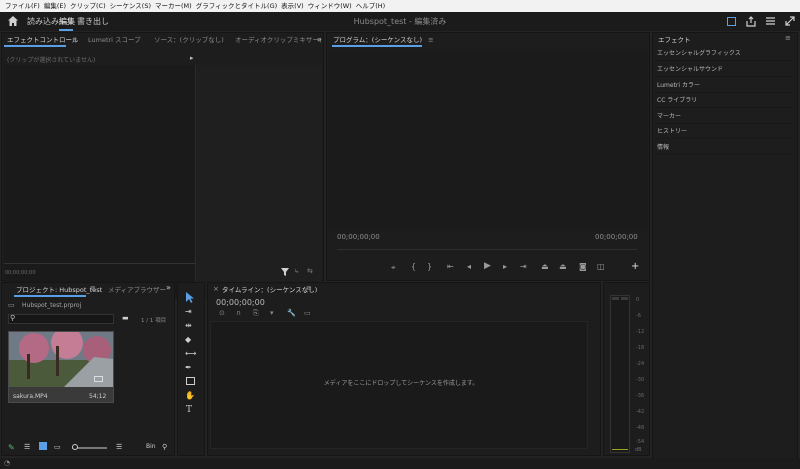  What do you see at coordinates (450, 266) in the screenshot?
I see `go-to-in-icon: ⇤` at bounding box center [450, 266].